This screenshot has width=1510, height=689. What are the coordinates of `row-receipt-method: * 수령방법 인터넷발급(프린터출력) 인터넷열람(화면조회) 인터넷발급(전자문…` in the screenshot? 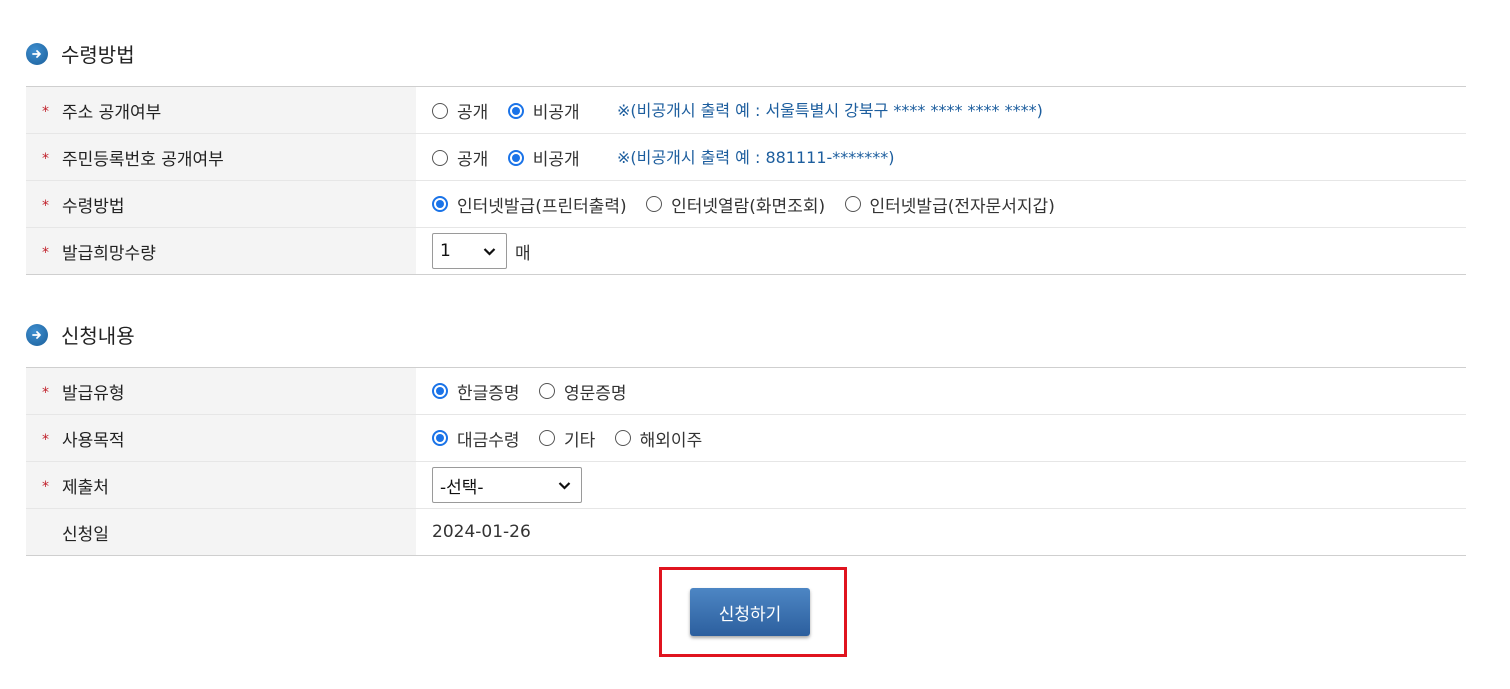 It's located at (746, 204).